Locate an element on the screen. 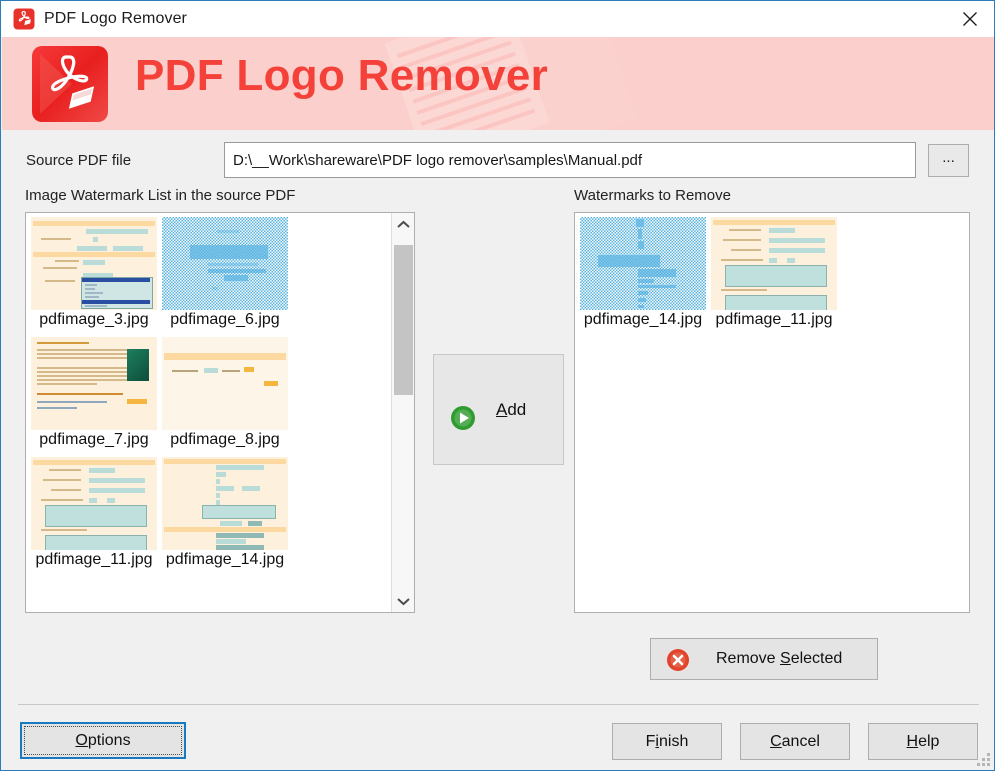  list-item-label: pdfimage_6.jpg is located at coordinates (225, 319).